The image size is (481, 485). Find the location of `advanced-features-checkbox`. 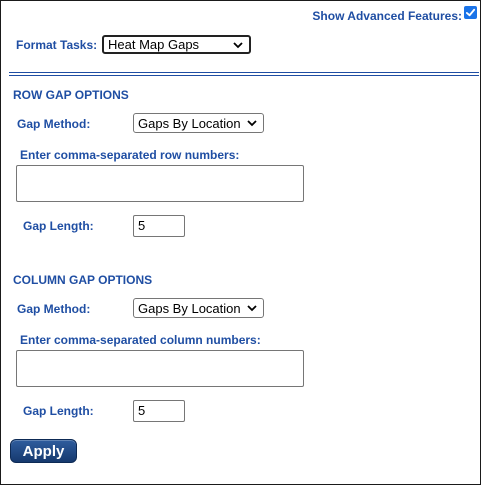

advanced-features-checkbox is located at coordinates (470, 12).